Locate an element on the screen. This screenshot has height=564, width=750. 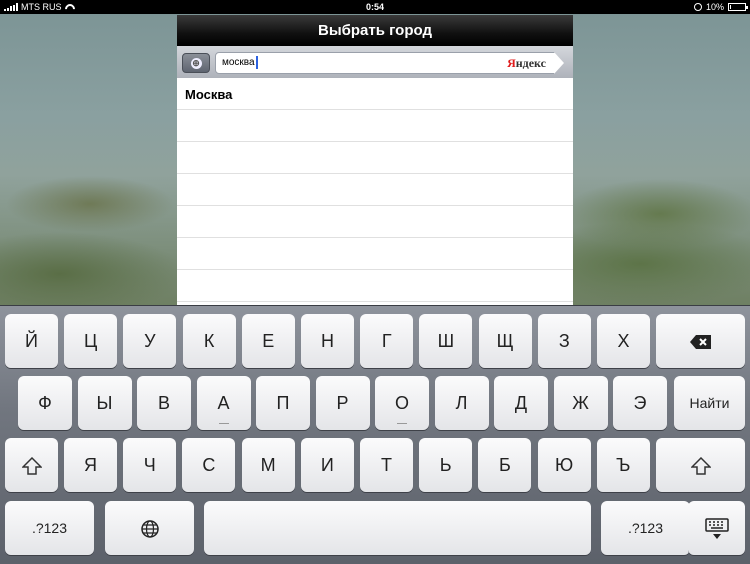
key-label: .?123 is located at coordinates (49, 528).